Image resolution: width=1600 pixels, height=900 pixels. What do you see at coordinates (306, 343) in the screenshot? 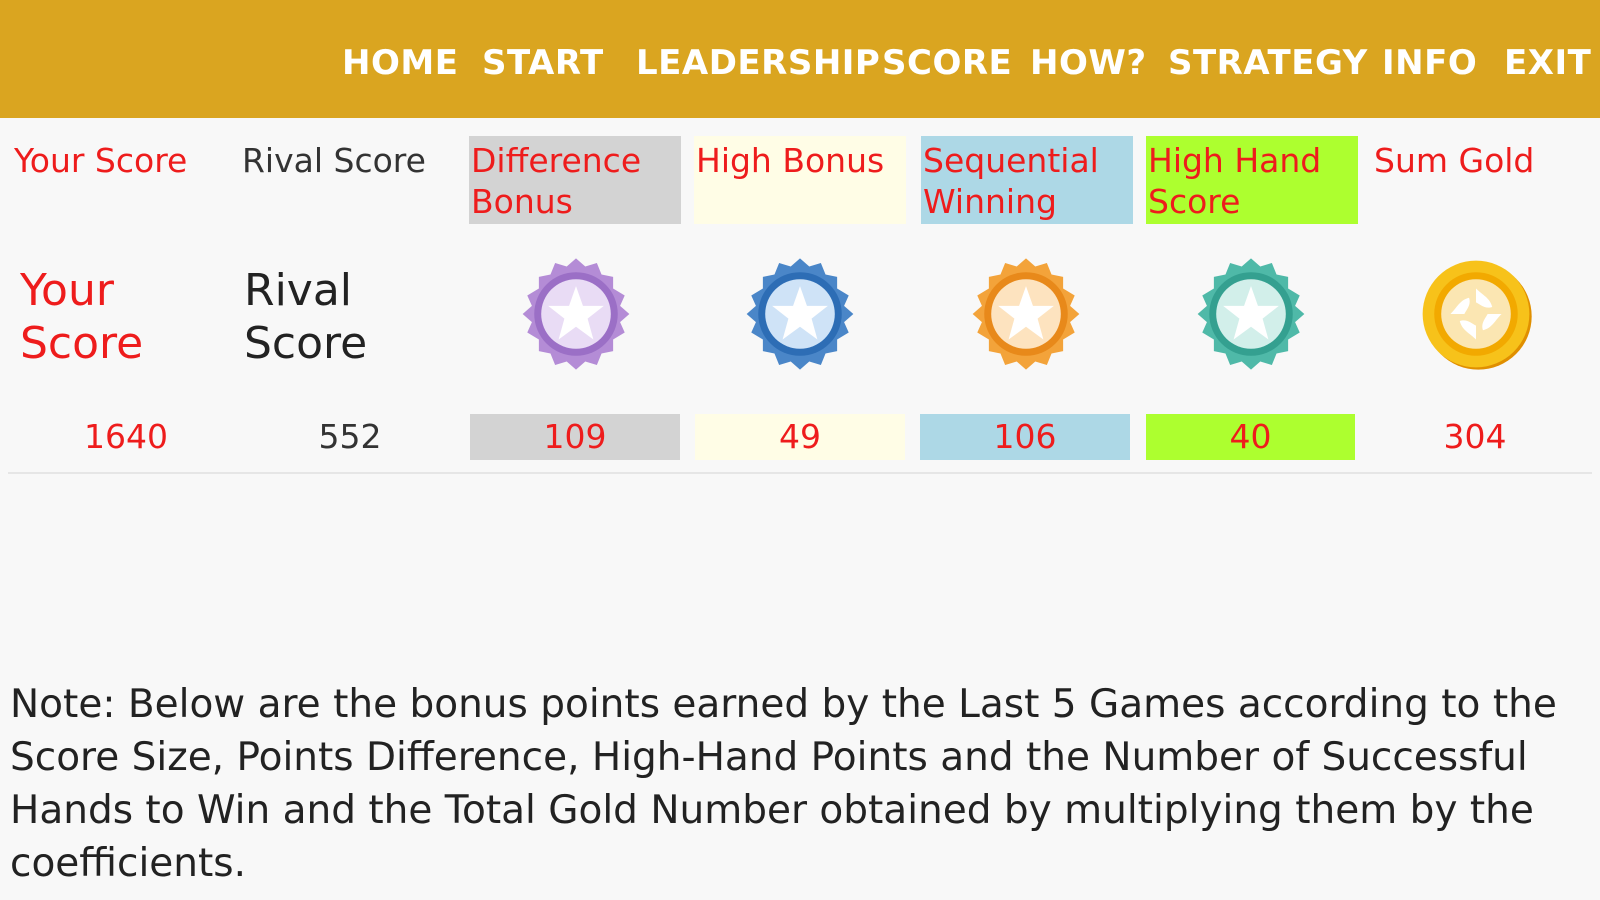
I see `rival-score-label-word2: Score` at bounding box center [306, 343].